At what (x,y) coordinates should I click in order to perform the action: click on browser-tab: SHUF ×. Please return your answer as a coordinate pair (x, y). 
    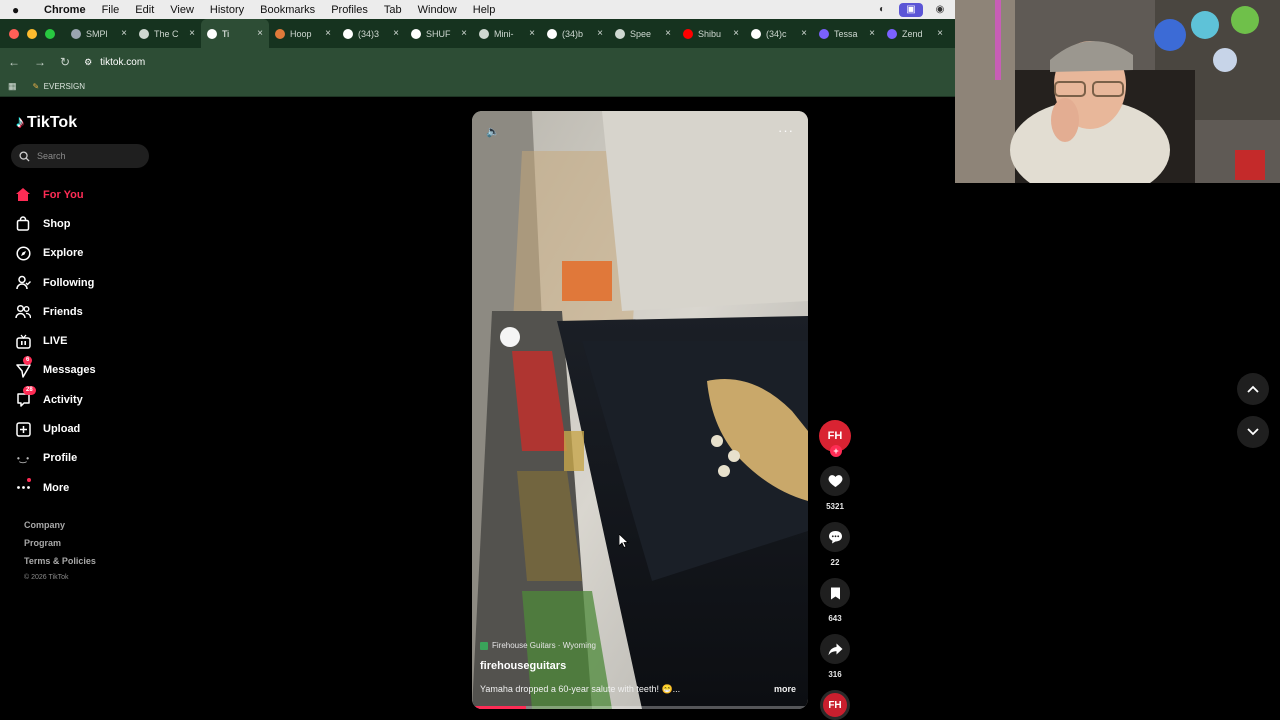
    Looking at the image, I should click on (439, 33).